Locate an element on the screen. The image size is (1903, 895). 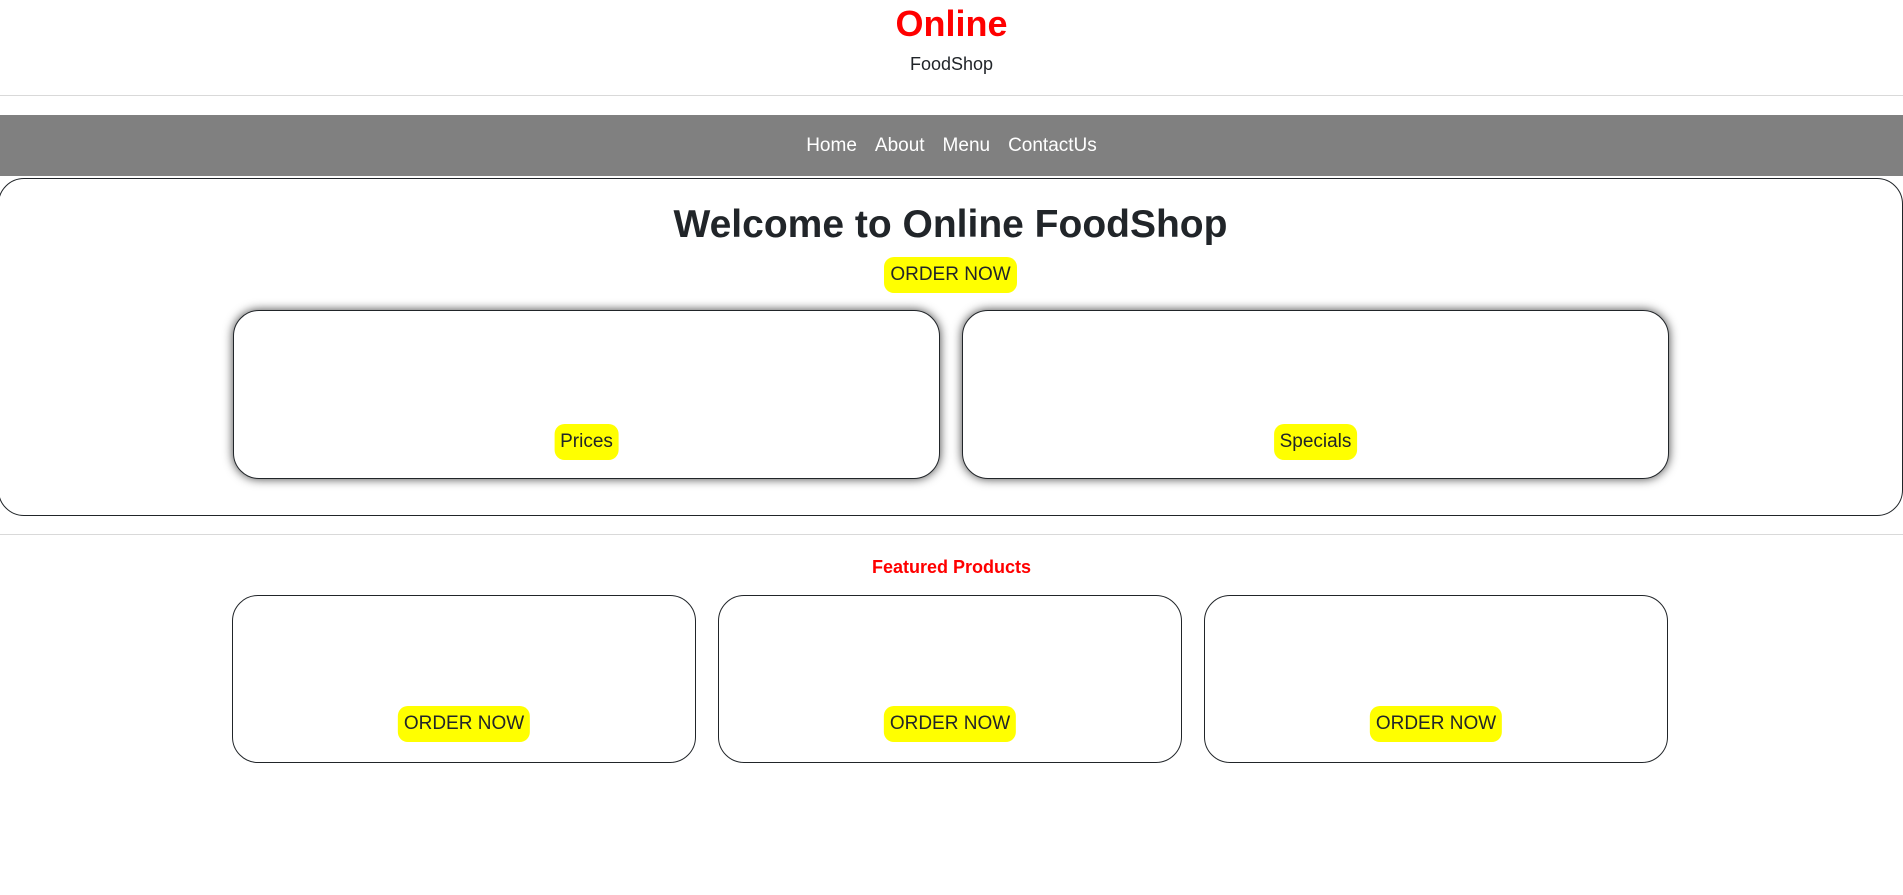
nav-link-about: About is located at coordinates (900, 146).